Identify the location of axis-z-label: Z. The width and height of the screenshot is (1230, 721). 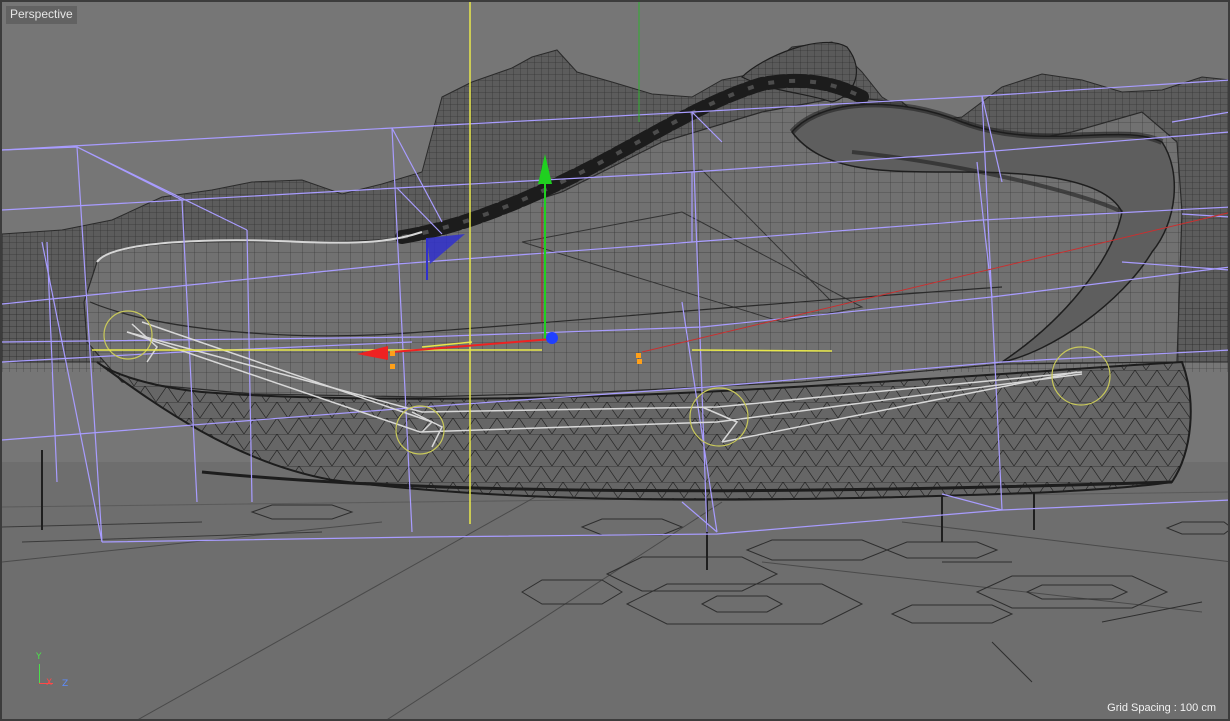
(65, 684).